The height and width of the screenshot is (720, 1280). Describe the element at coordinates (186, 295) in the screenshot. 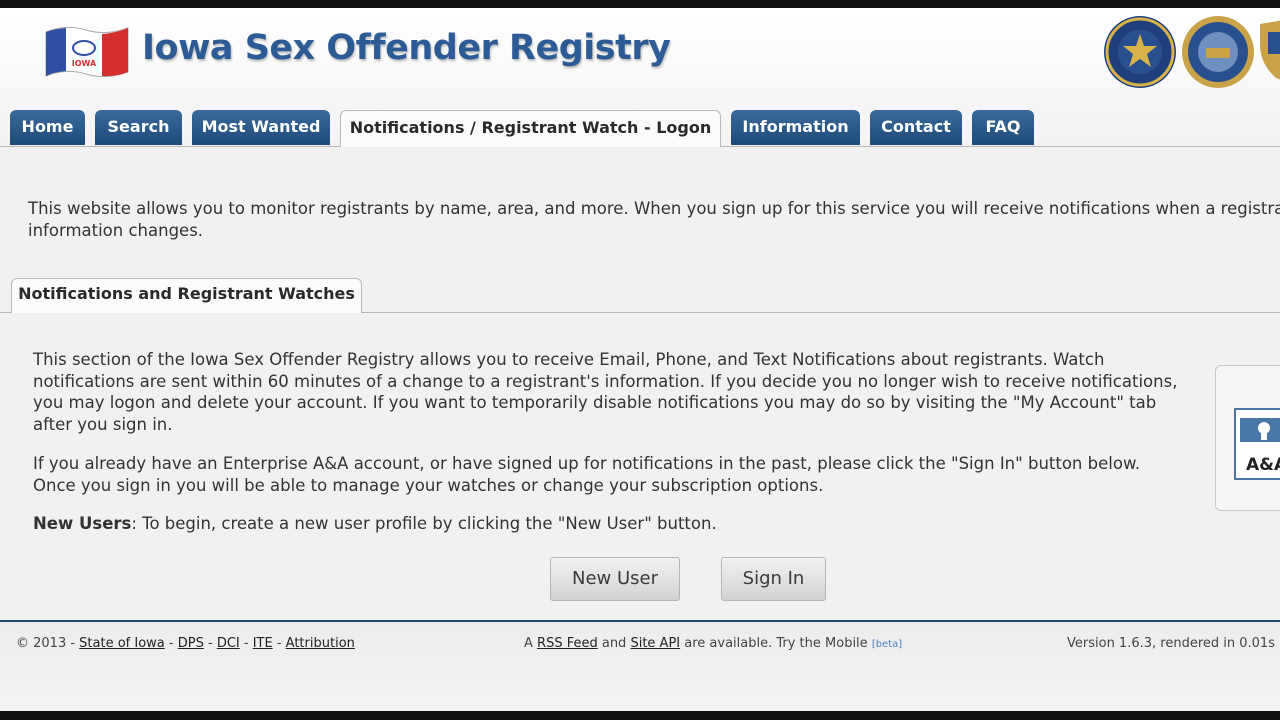

I see `tab-notifications-watches: Notifications and Registrant Watches` at that location.